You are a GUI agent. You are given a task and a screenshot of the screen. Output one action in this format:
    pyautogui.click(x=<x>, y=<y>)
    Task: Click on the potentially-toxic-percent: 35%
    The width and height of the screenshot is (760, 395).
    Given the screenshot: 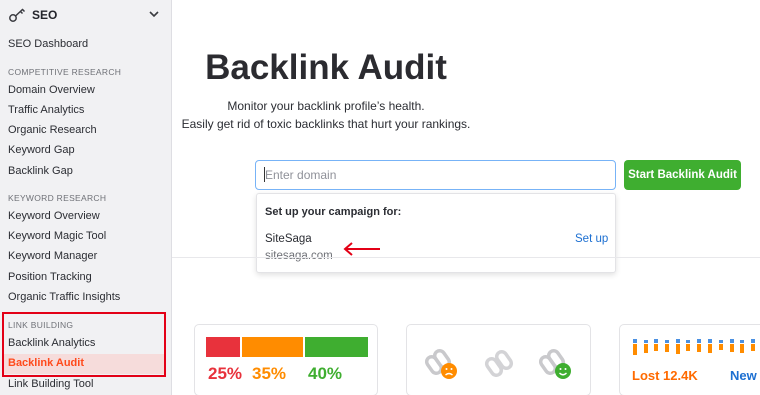 What is the action you would take?
    pyautogui.click(x=269, y=373)
    